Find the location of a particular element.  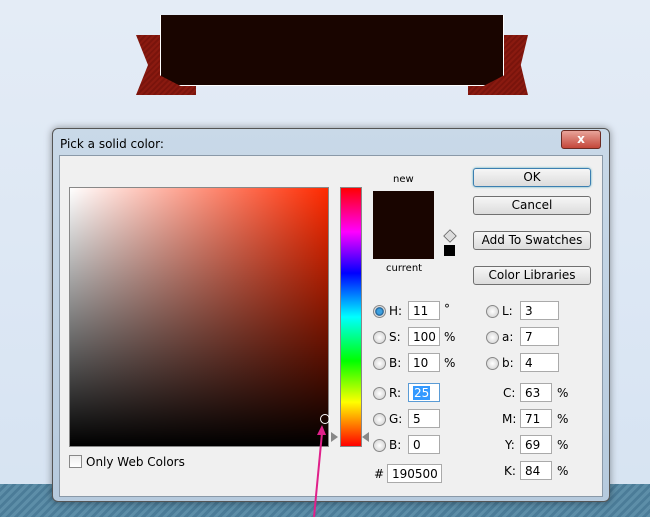

hue-input: 11 is located at coordinates (424, 310).